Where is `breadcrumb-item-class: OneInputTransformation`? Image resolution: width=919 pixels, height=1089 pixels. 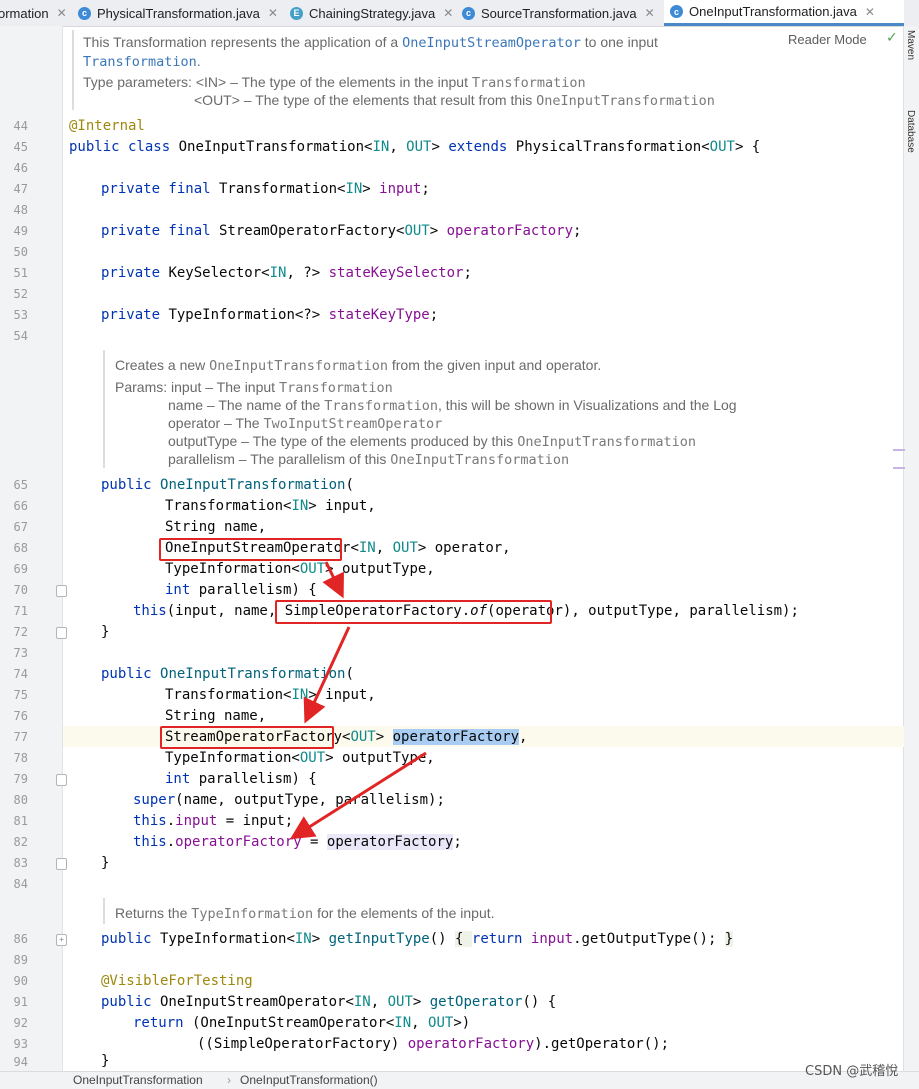
breadcrumb-item-class: OneInputTransformation is located at coordinates (138, 1080).